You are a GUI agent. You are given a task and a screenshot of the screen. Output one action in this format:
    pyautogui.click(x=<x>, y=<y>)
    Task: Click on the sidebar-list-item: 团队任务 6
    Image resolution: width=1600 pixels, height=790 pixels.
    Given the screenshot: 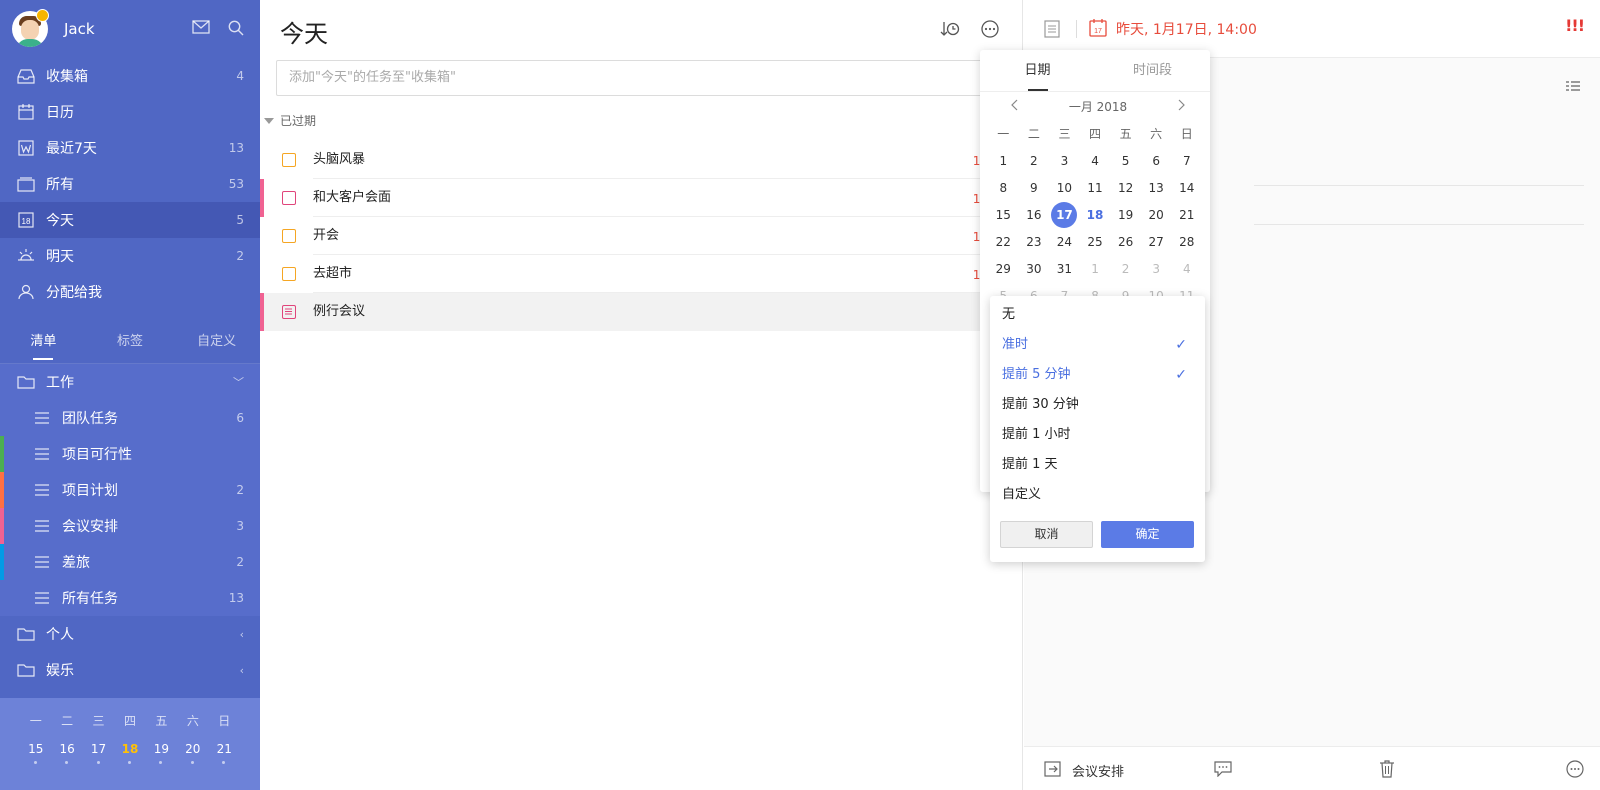 What is the action you would take?
    pyautogui.click(x=130, y=418)
    